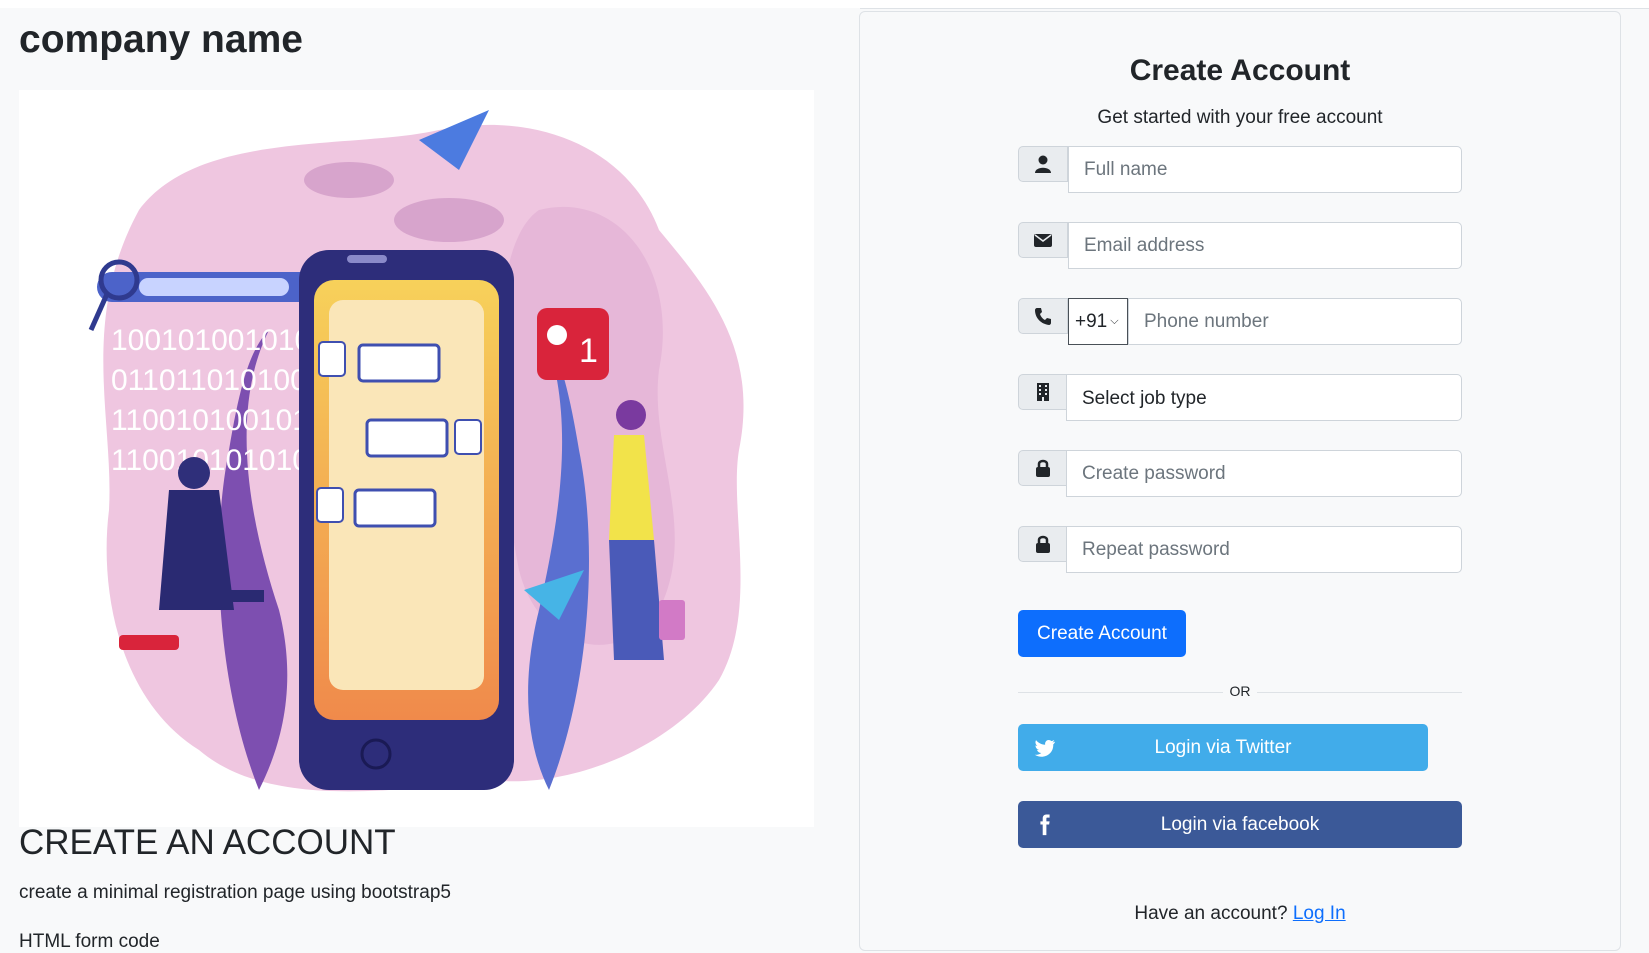 This screenshot has height=953, width=1649. What do you see at coordinates (161, 39) in the screenshot?
I see `company-name: company name` at bounding box center [161, 39].